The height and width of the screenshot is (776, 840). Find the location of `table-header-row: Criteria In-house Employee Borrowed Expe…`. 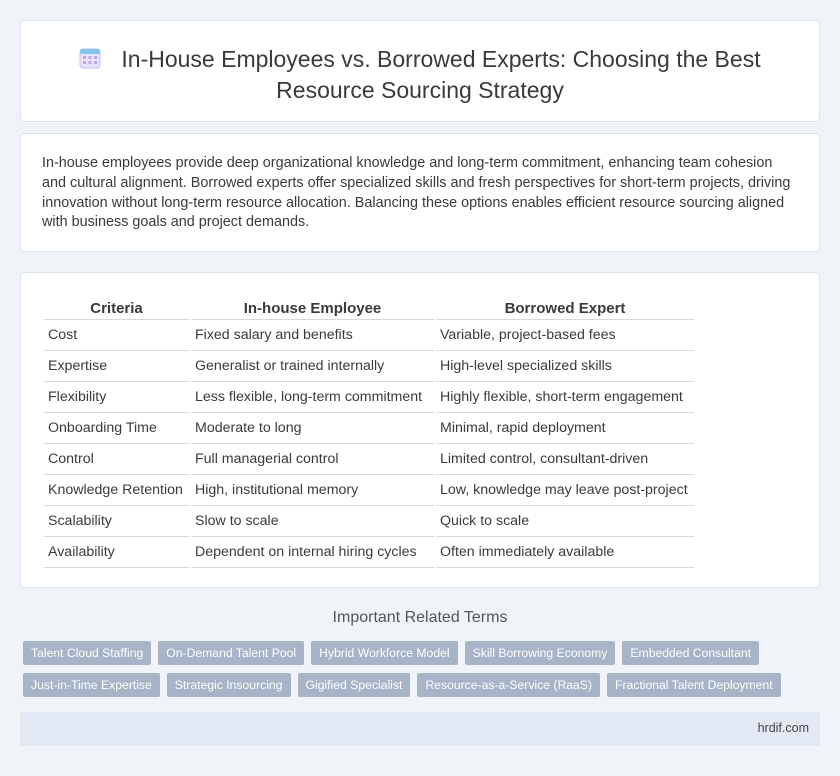

table-header-row: Criteria In-house Employee Borrowed Expe… is located at coordinates (369, 309).